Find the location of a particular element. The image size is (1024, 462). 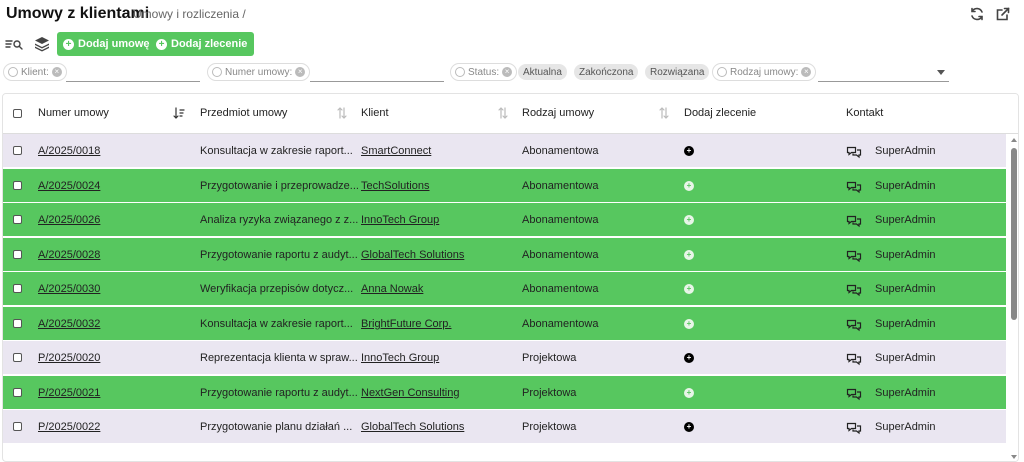

contract-type-select is located at coordinates (883, 75).